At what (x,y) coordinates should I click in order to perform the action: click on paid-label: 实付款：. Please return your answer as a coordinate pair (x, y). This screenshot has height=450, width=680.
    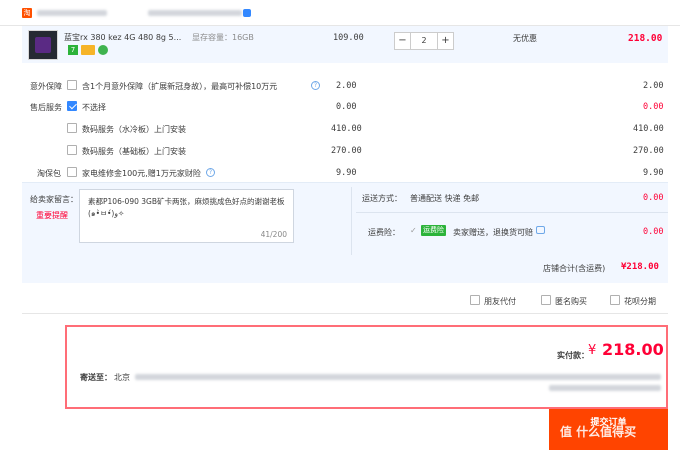
    Looking at the image, I should click on (573, 355).